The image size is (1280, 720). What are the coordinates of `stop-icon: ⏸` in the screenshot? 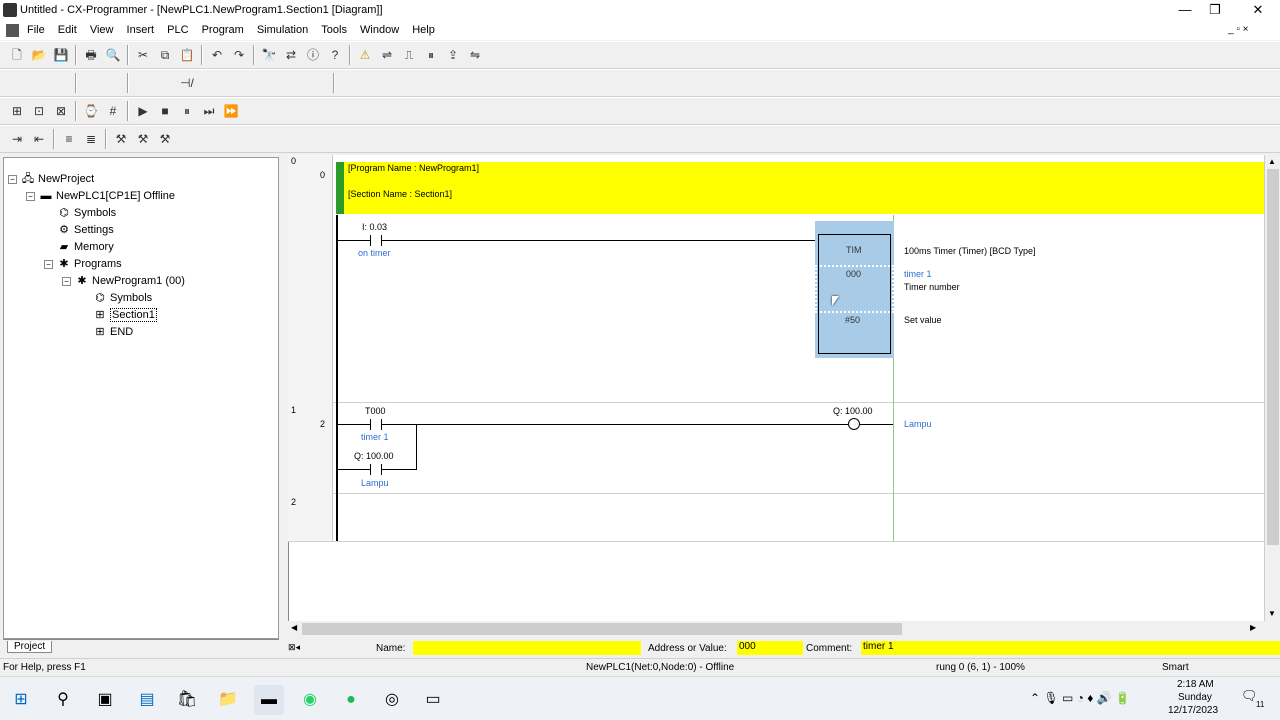 It's located at (431, 55).